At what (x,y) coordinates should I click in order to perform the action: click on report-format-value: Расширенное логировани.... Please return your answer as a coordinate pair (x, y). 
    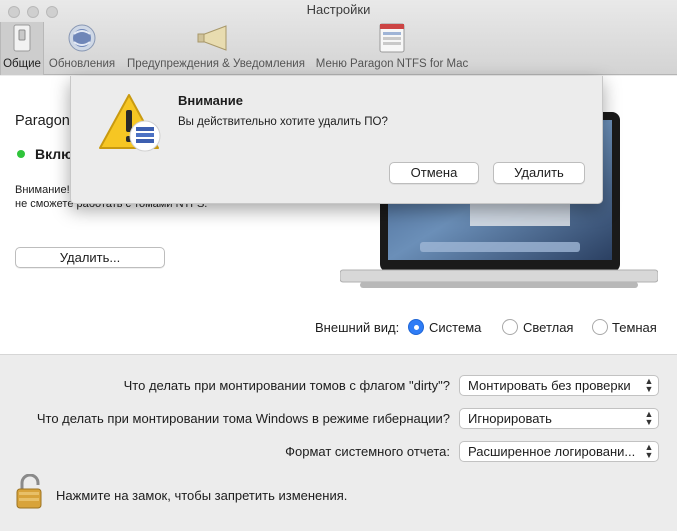
    Looking at the image, I should click on (552, 451).